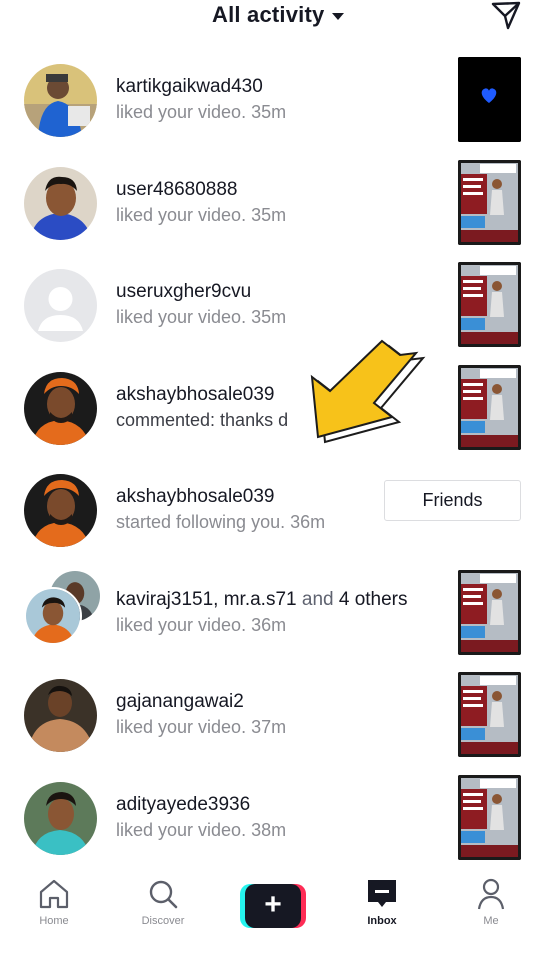 This screenshot has height=960, width=544. What do you see at coordinates (382, 893) in the screenshot?
I see `inbox-icon` at bounding box center [382, 893].